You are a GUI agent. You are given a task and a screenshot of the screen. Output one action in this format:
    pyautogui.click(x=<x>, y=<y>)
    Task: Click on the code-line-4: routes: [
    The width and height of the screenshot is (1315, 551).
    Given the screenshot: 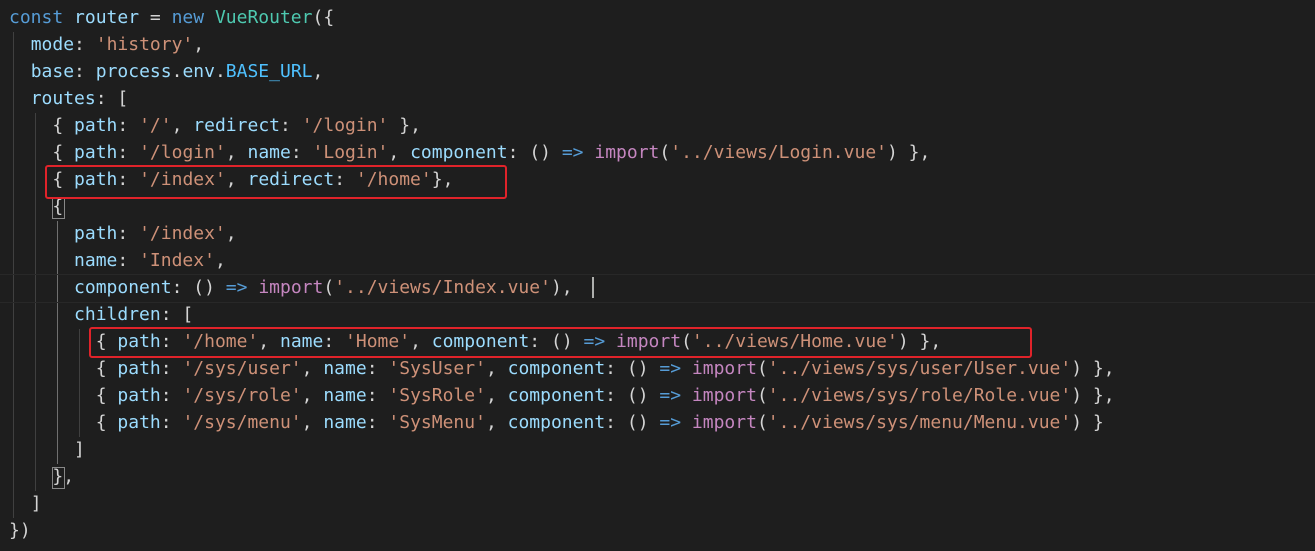 What is the action you would take?
    pyautogui.click(x=79, y=98)
    